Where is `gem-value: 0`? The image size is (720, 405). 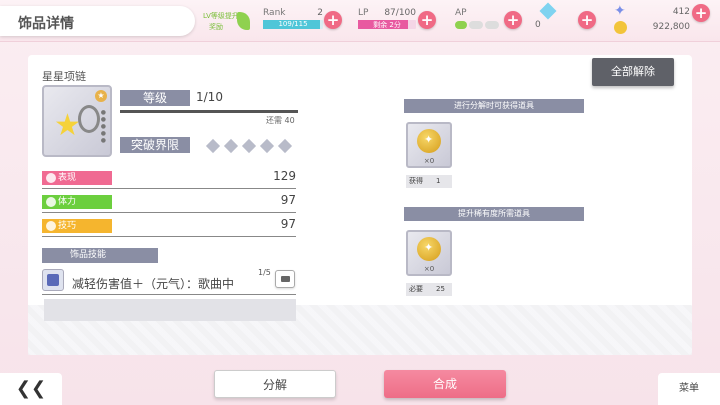 gem-value: 0 is located at coordinates (538, 25).